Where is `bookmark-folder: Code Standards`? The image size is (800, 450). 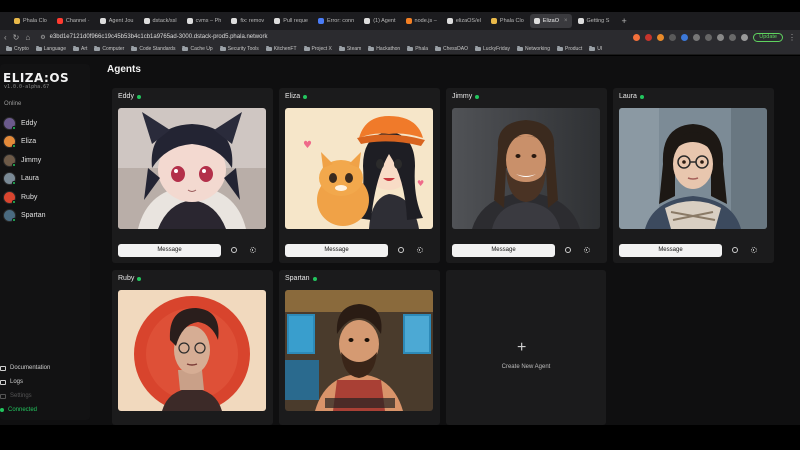
bookmark-folder: Code Standards is located at coordinates (153, 48).